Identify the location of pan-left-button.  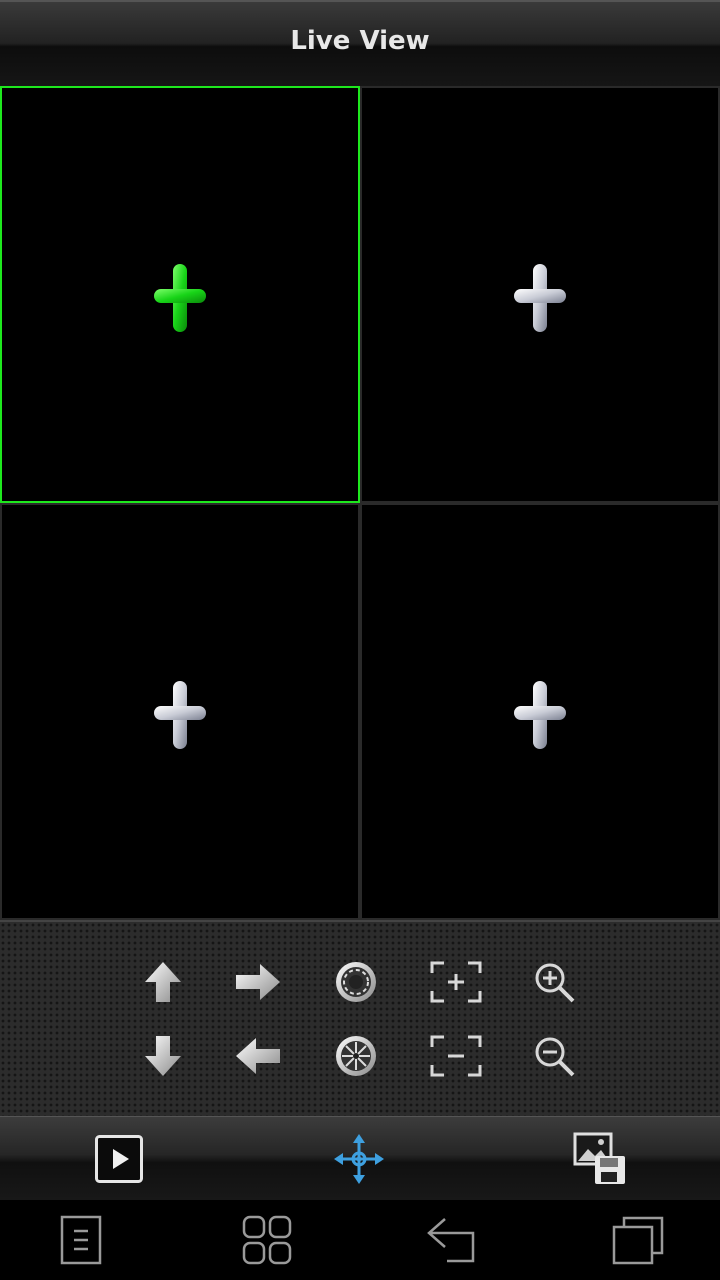
(258, 1056).